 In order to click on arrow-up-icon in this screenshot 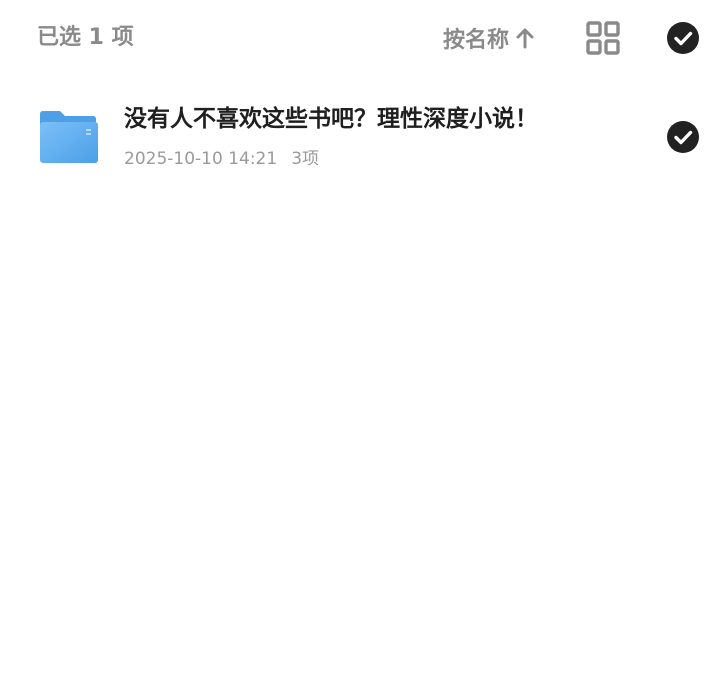, I will do `click(525, 38)`.